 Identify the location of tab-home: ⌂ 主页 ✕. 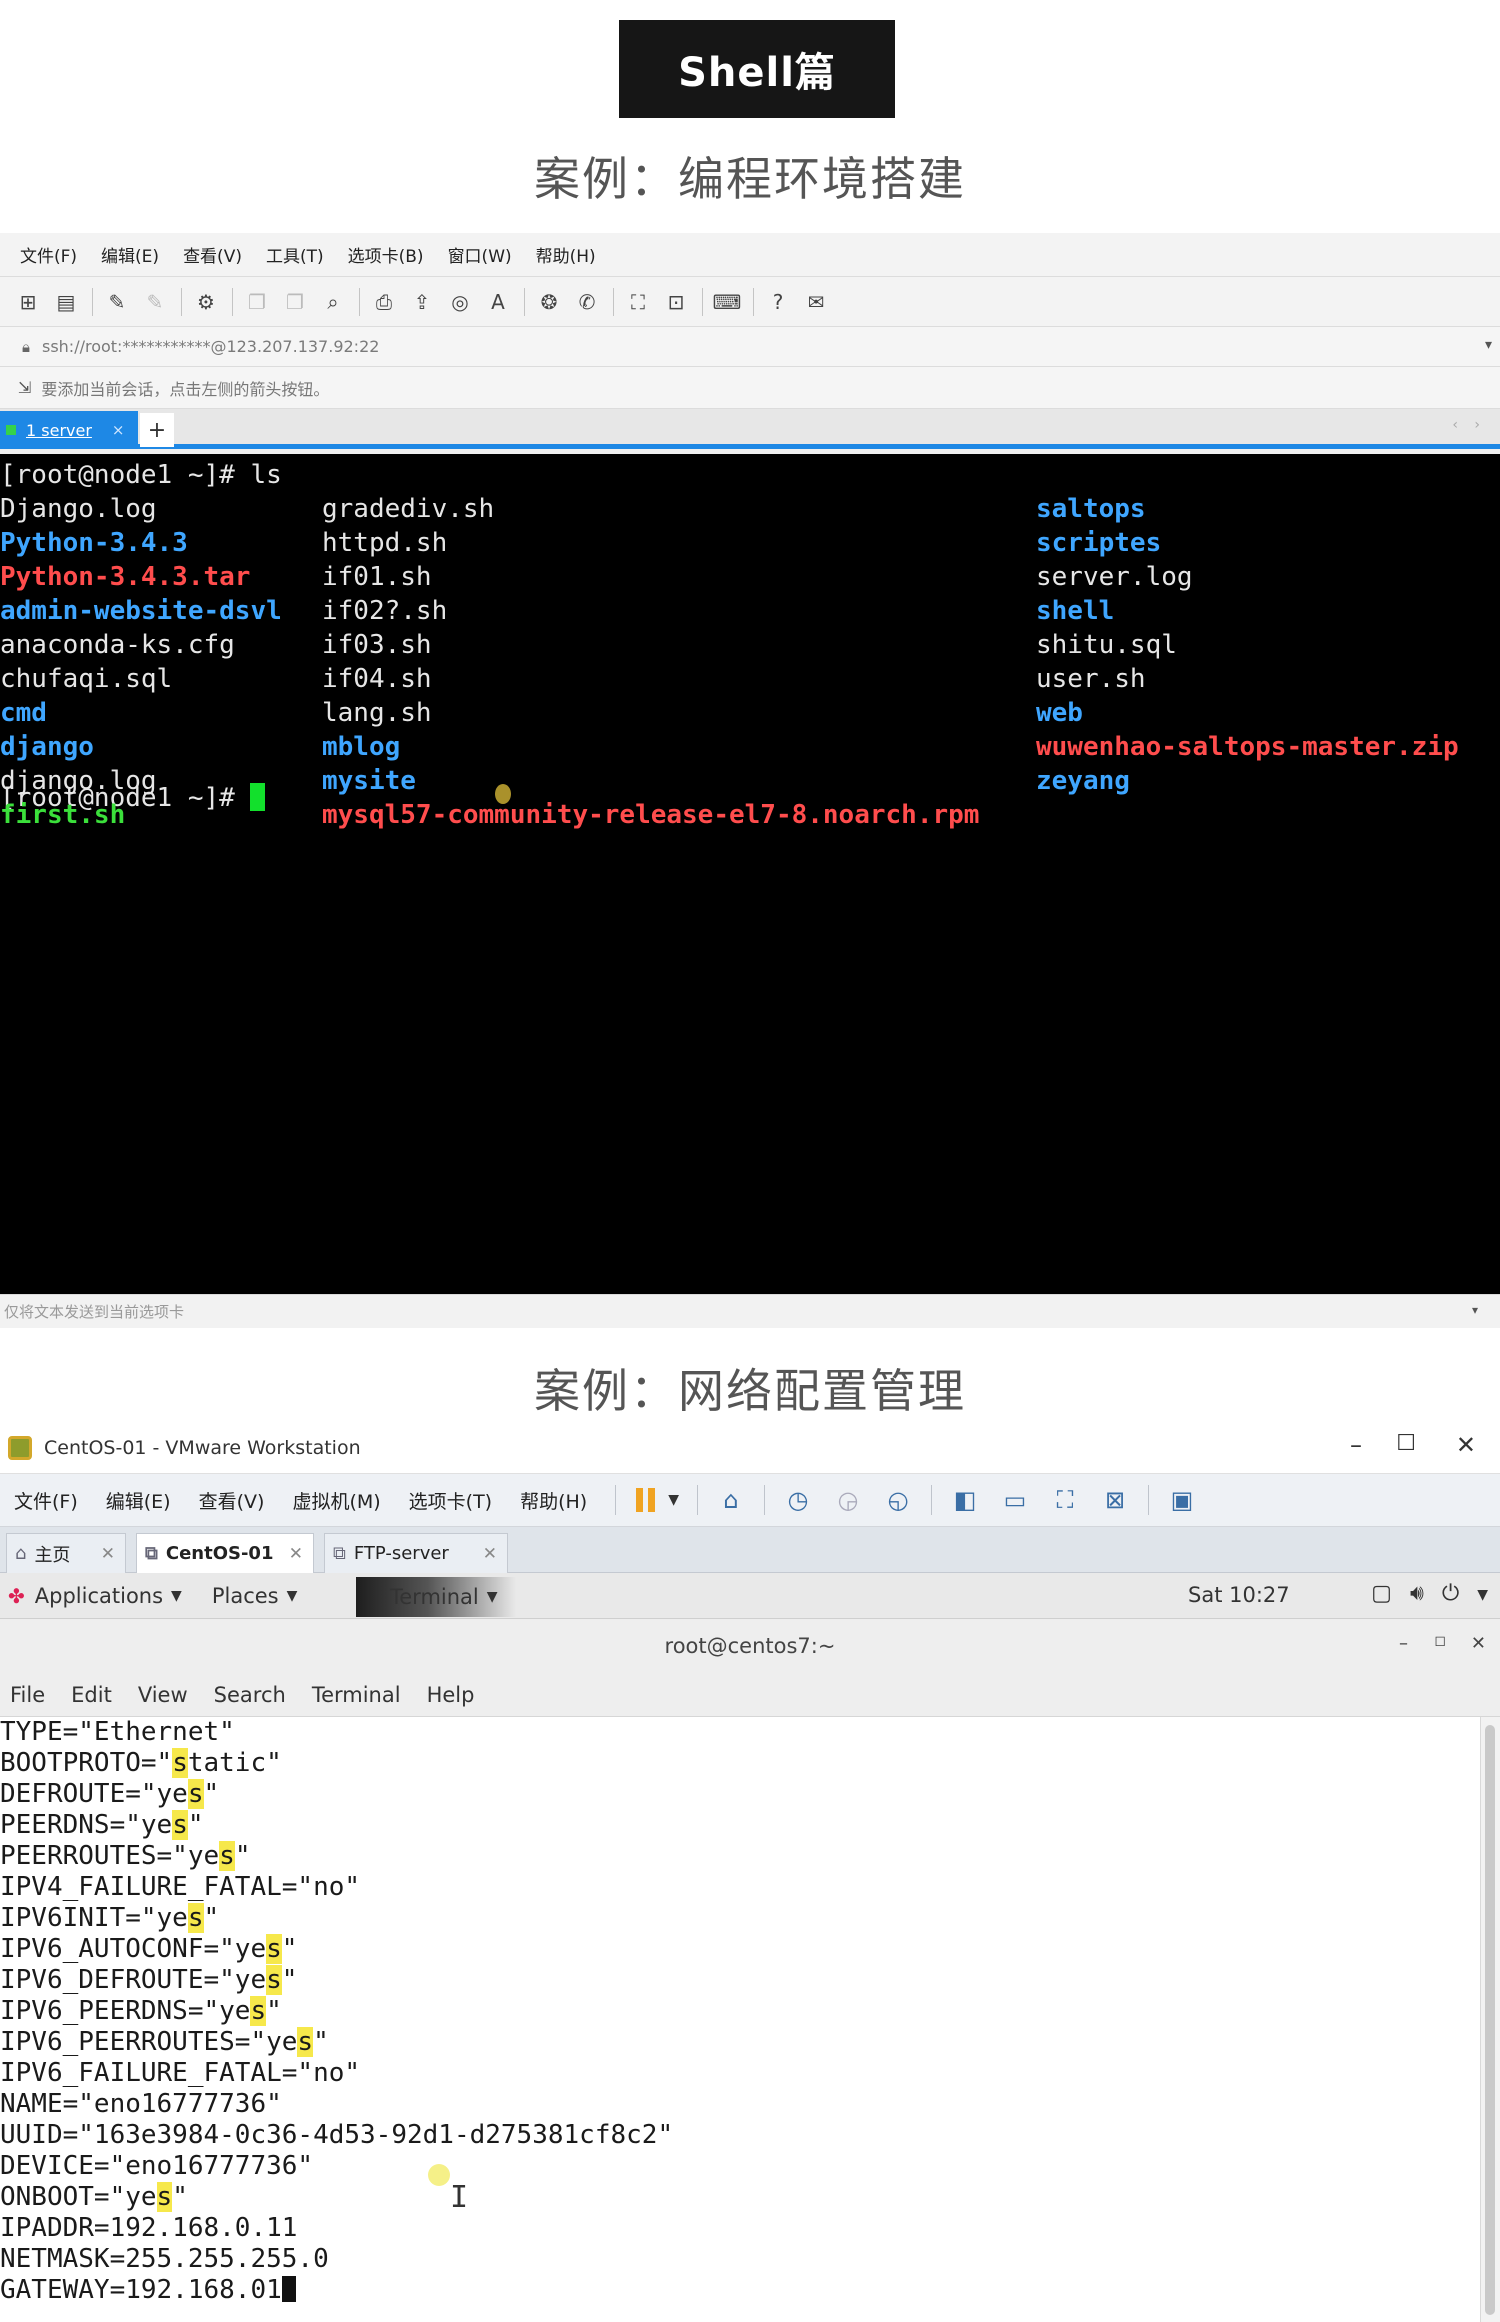
(66, 1553).